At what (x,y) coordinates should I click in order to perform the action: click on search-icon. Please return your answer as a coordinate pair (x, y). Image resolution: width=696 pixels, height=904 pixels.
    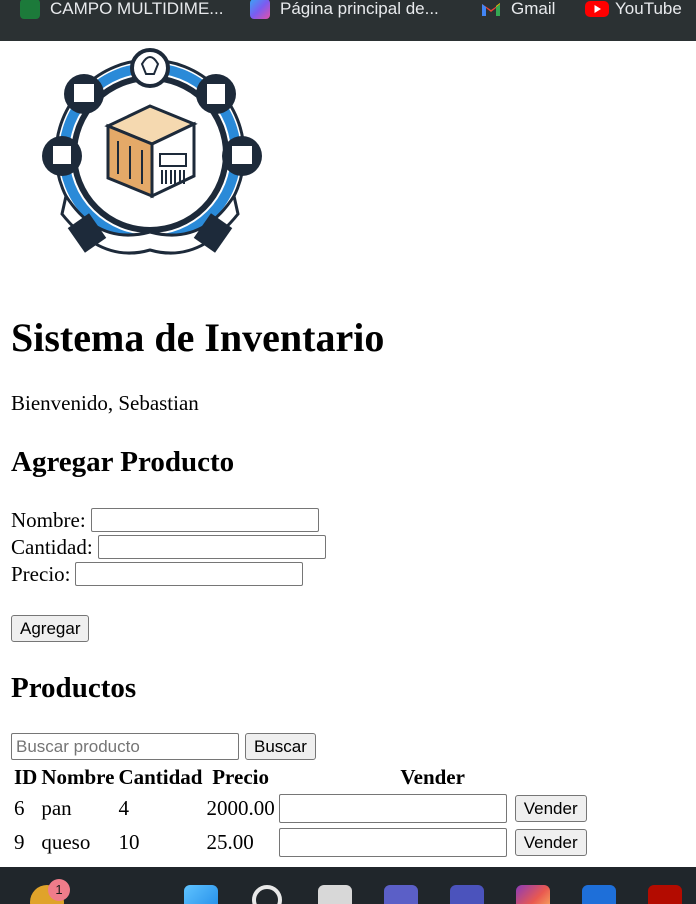
    Looking at the image, I should click on (267, 894).